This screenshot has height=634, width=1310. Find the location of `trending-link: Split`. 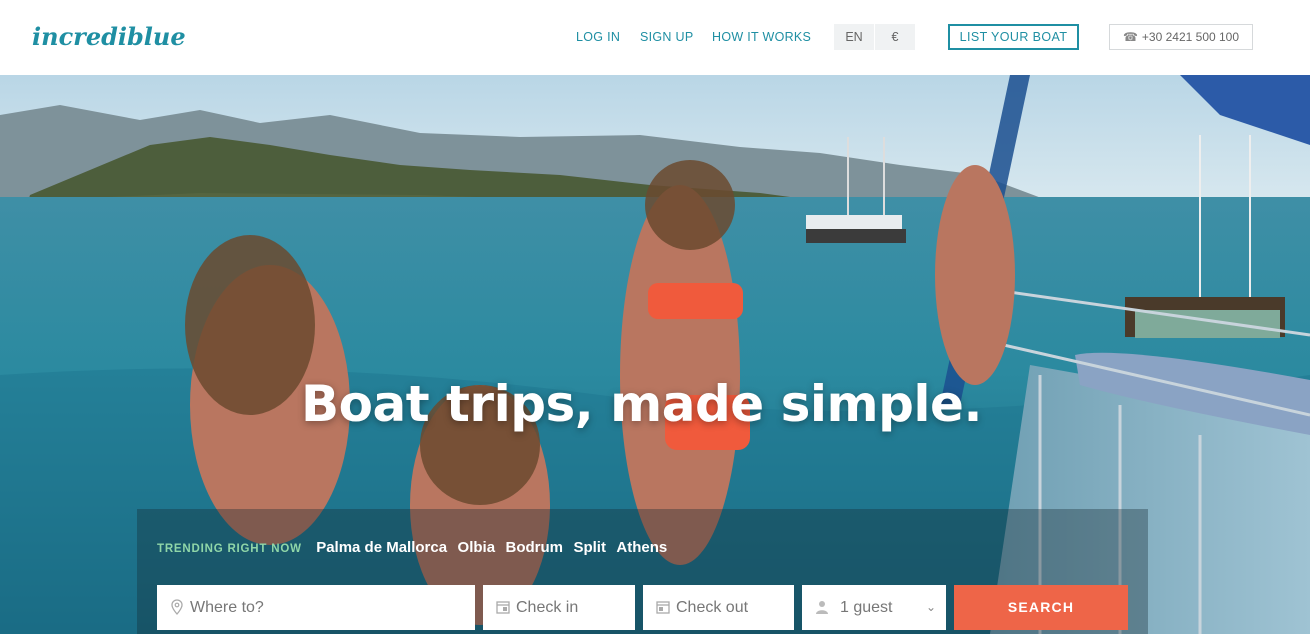

trending-link: Split is located at coordinates (589, 547).